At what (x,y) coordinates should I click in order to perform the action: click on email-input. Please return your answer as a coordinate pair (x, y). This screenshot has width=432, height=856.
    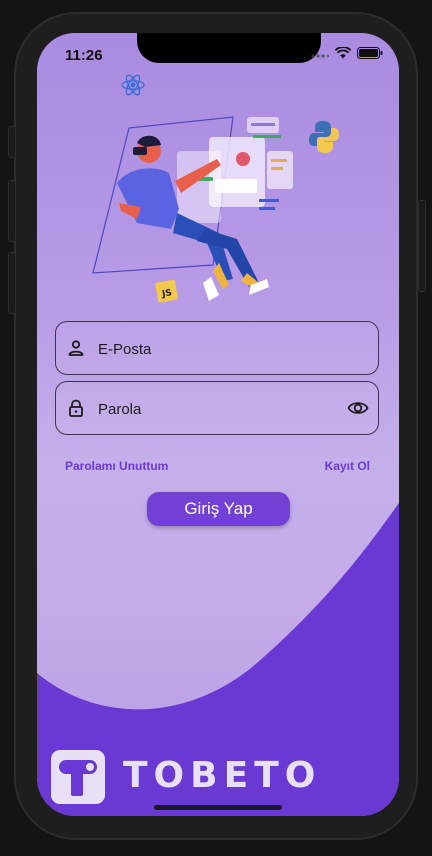
    Looking at the image, I should click on (213, 349).